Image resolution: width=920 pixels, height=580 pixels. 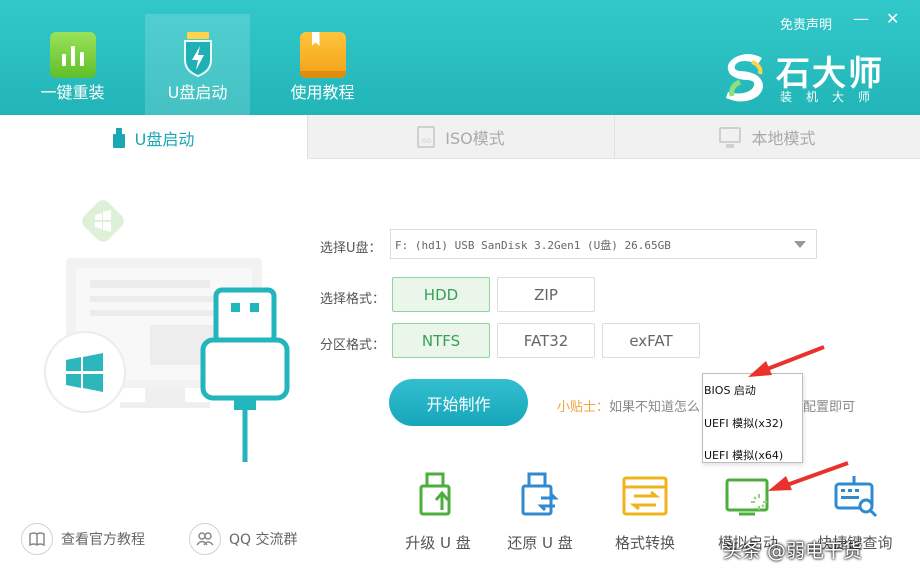 What do you see at coordinates (783, 138) in the screenshot?
I see `tab-label: 本地模式` at bounding box center [783, 138].